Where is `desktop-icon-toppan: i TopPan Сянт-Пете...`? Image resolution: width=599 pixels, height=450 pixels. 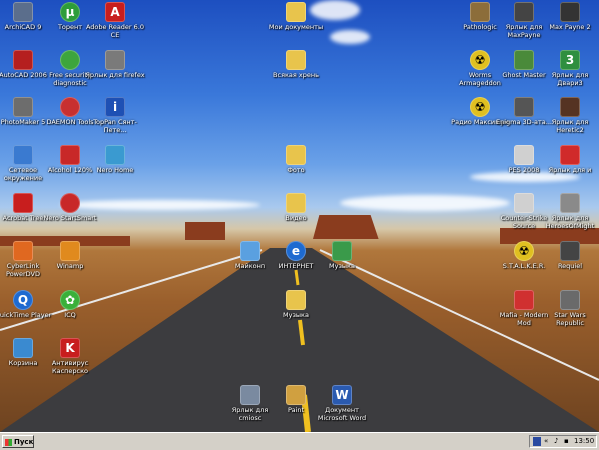
desktop-icon-toppan: i TopPan Сянт-Пете... is located at coordinates (115, 115).